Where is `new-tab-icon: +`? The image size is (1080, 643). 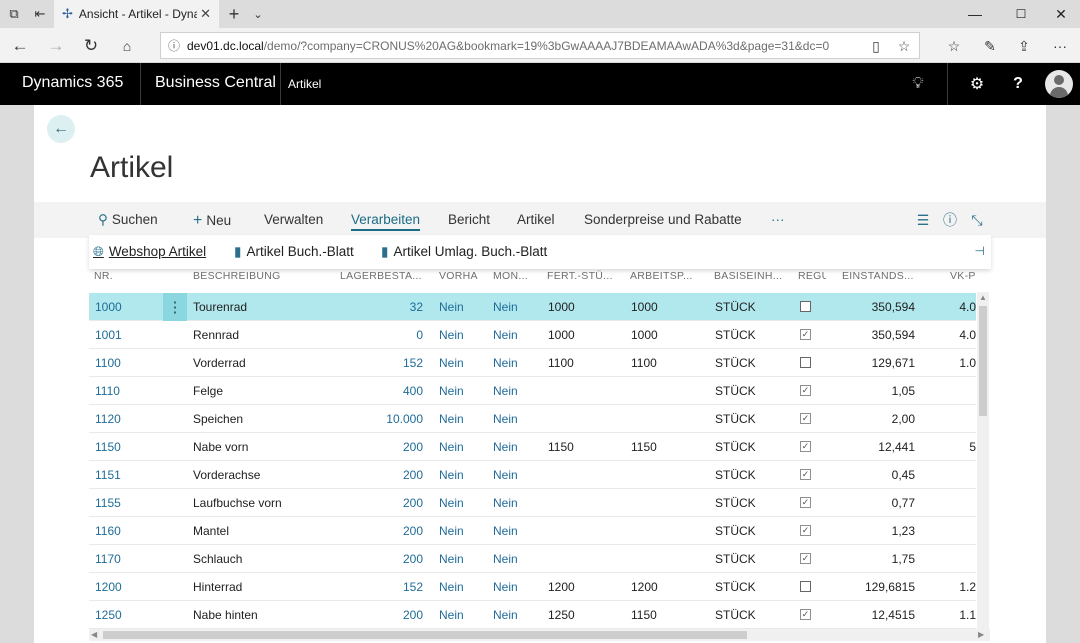
new-tab-icon: + is located at coordinates (234, 14).